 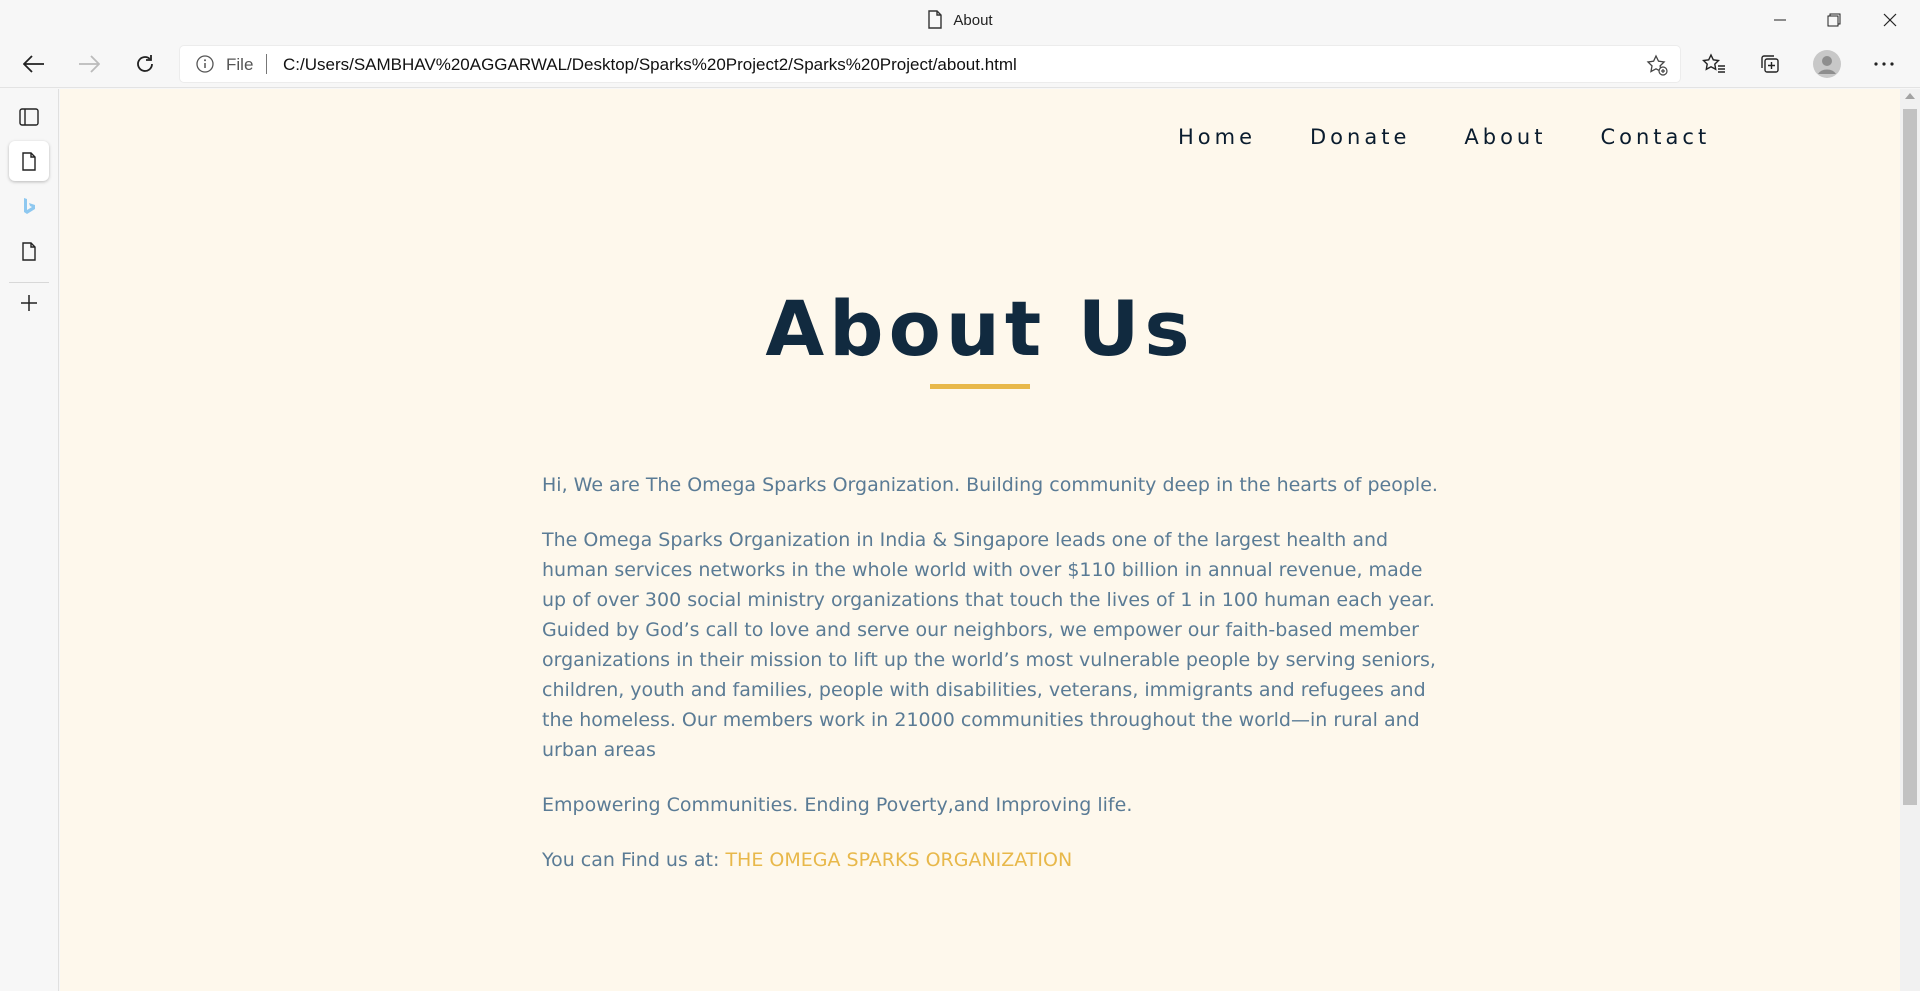 What do you see at coordinates (1655, 137) in the screenshot?
I see `nav-contact-link: Contact` at bounding box center [1655, 137].